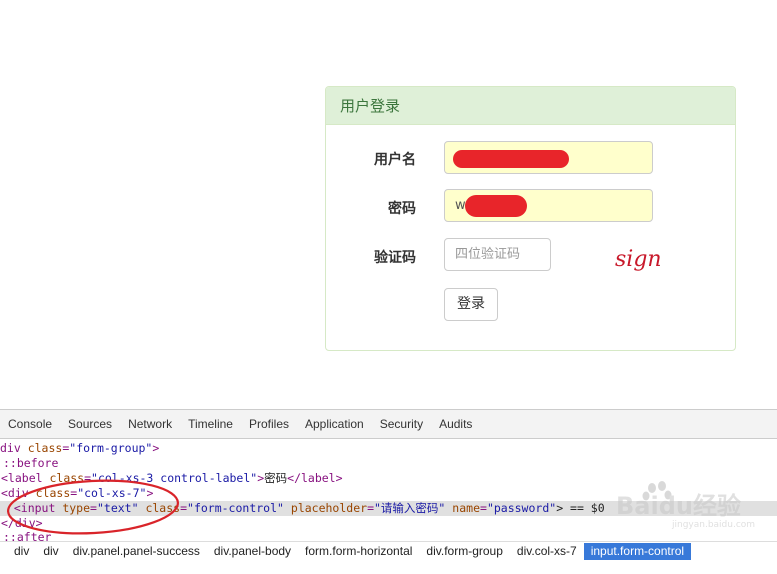 This screenshot has height=574, width=777. Describe the element at coordinates (713, 525) in the screenshot. I see `watermark-url: jingyan.baidu.com` at that location.